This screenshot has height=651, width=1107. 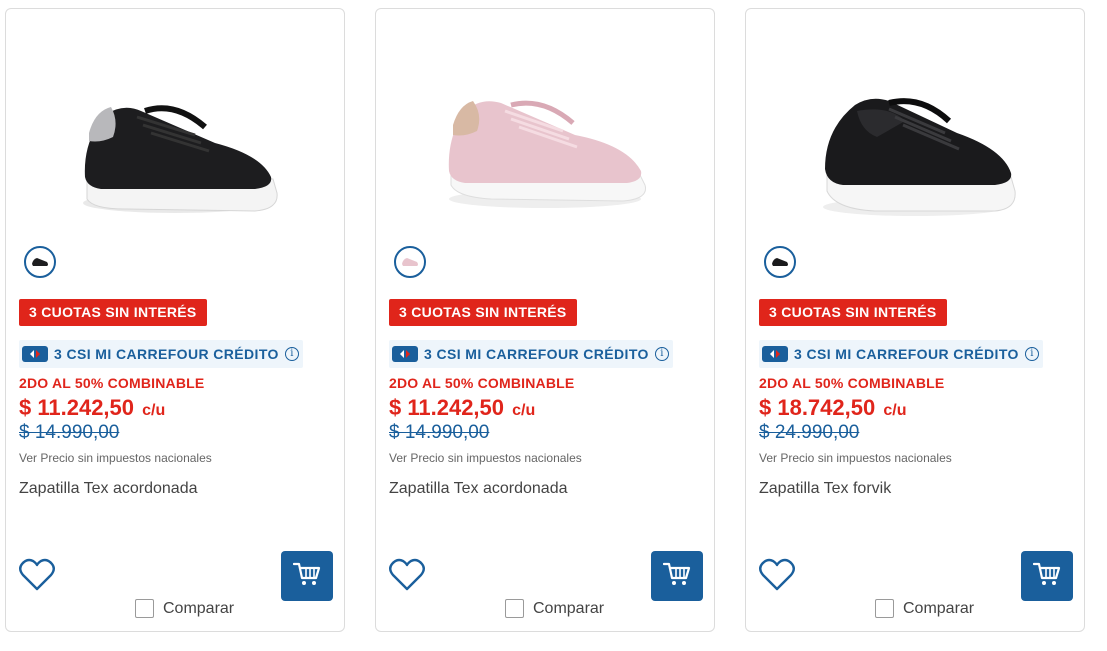 I want to click on product-name: Zapatilla Tex forvik, so click(x=825, y=489).